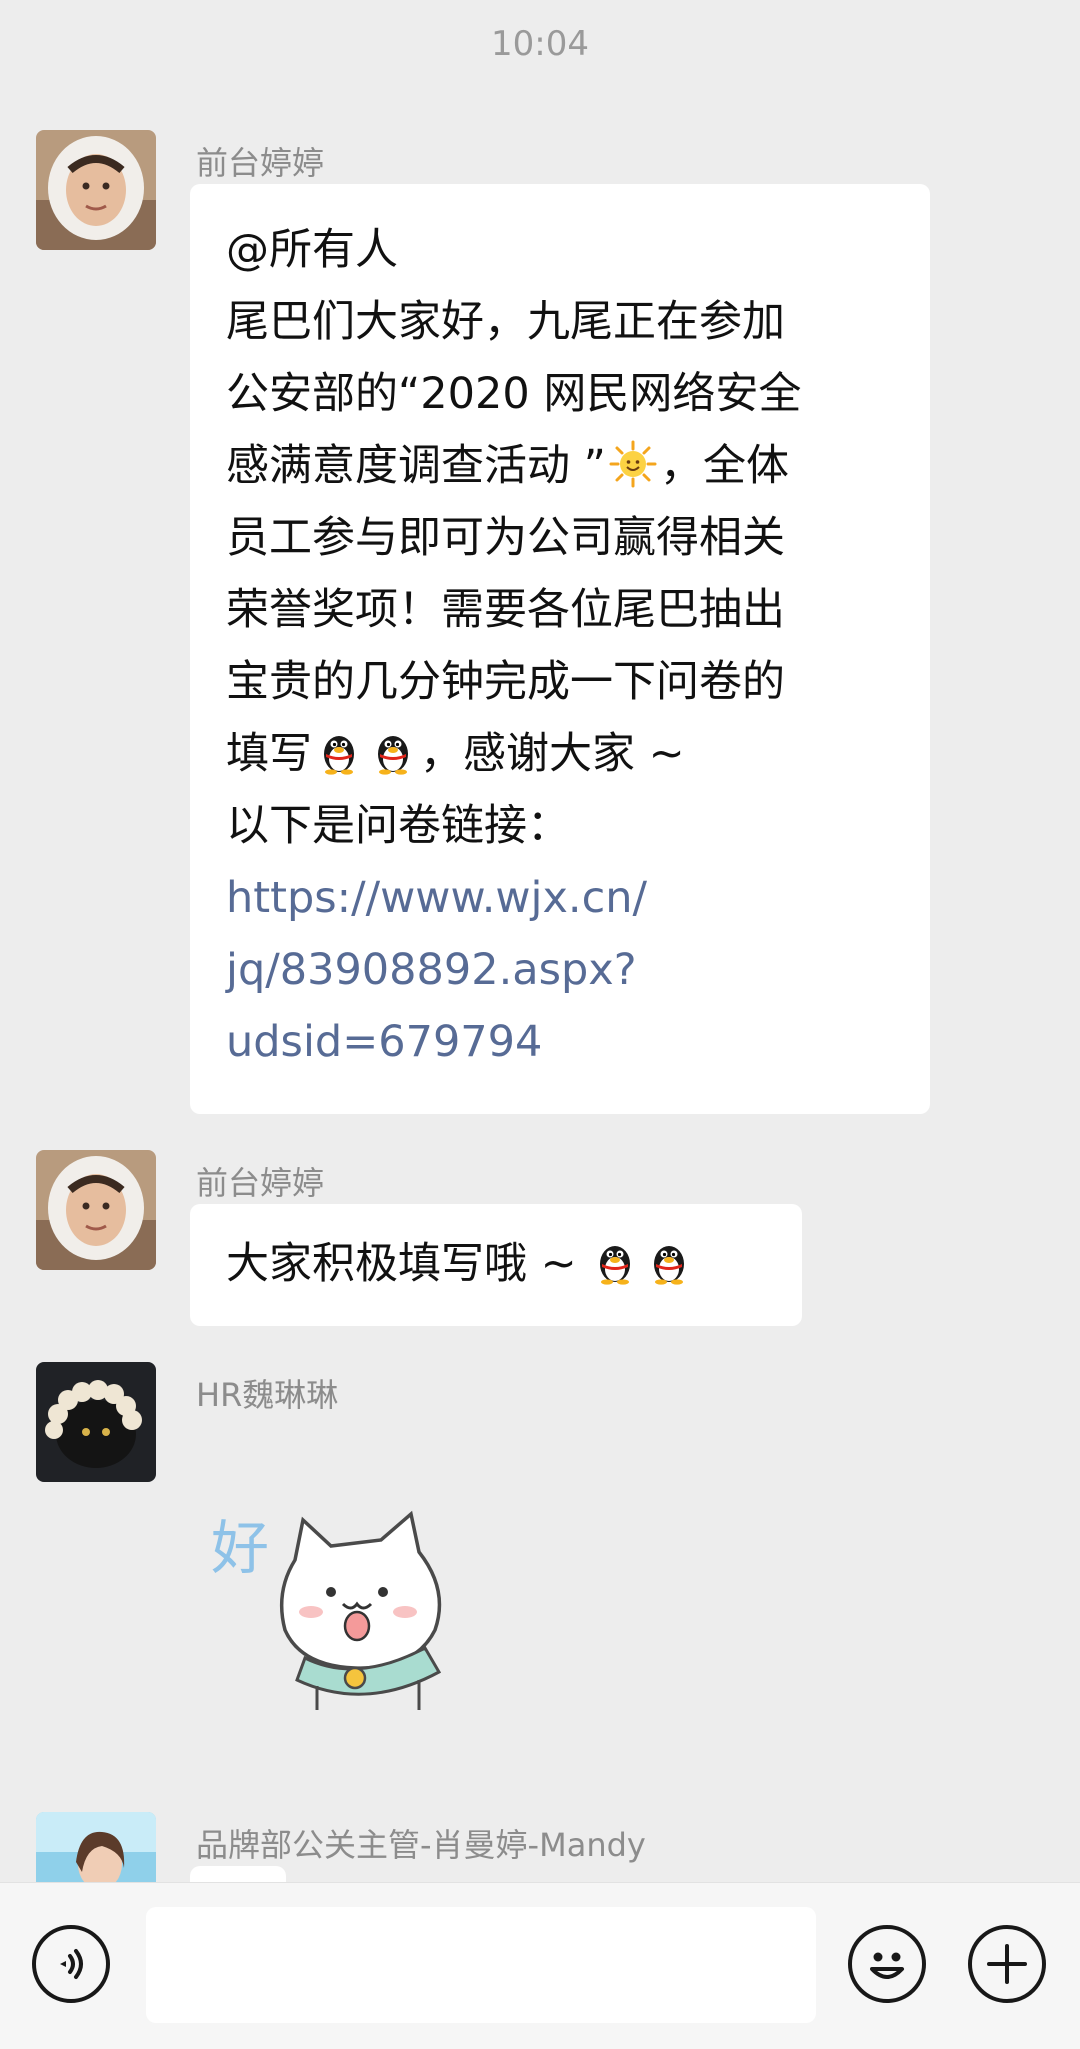  What do you see at coordinates (505, 538) in the screenshot?
I see `message-text: 员工参与即可为公司赢得相关` at bounding box center [505, 538].